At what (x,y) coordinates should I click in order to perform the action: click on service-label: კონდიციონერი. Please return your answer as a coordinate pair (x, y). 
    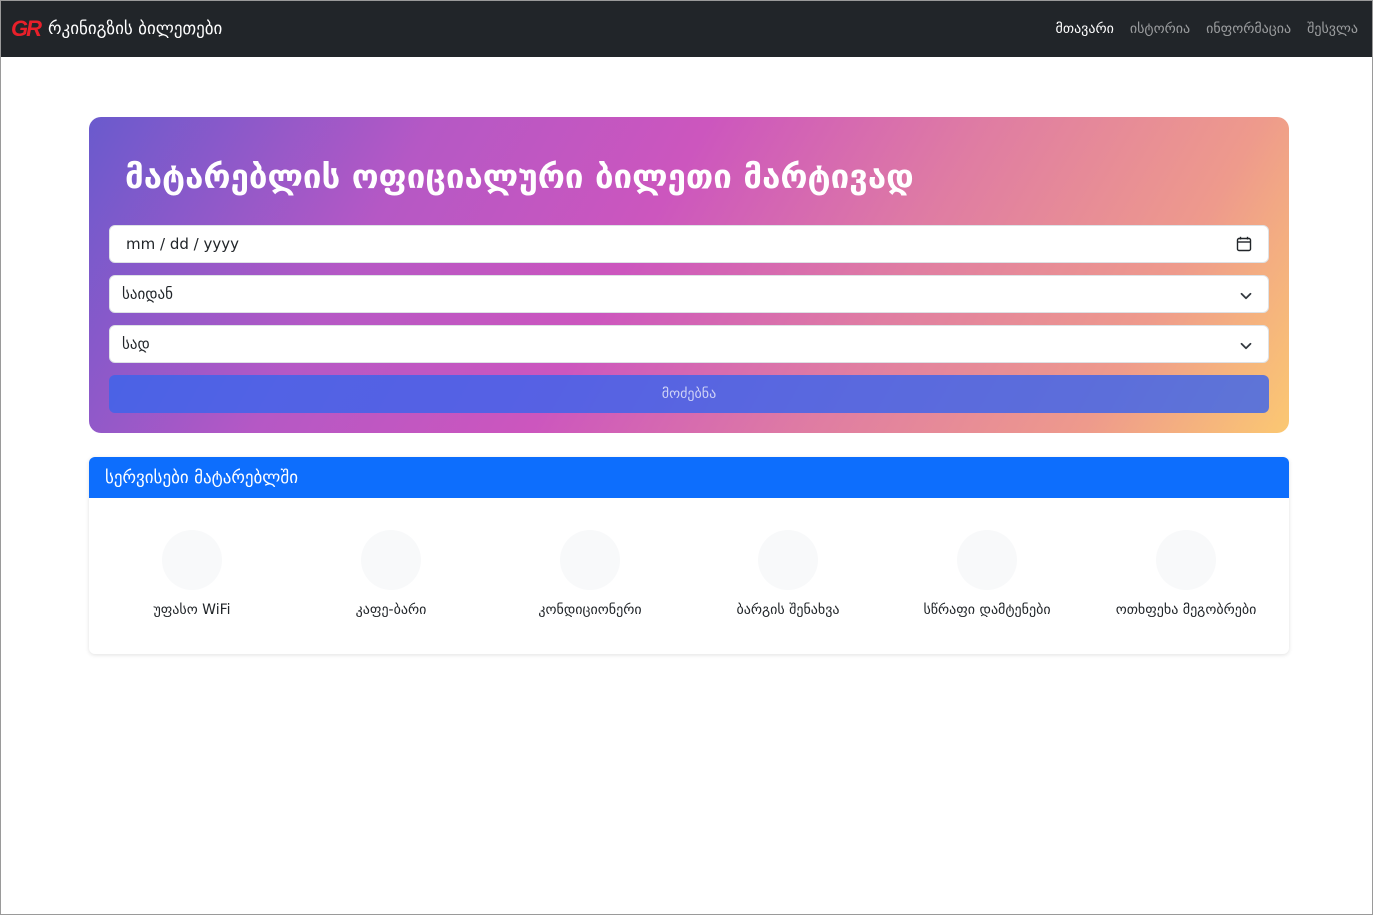
    Looking at the image, I should click on (590, 610).